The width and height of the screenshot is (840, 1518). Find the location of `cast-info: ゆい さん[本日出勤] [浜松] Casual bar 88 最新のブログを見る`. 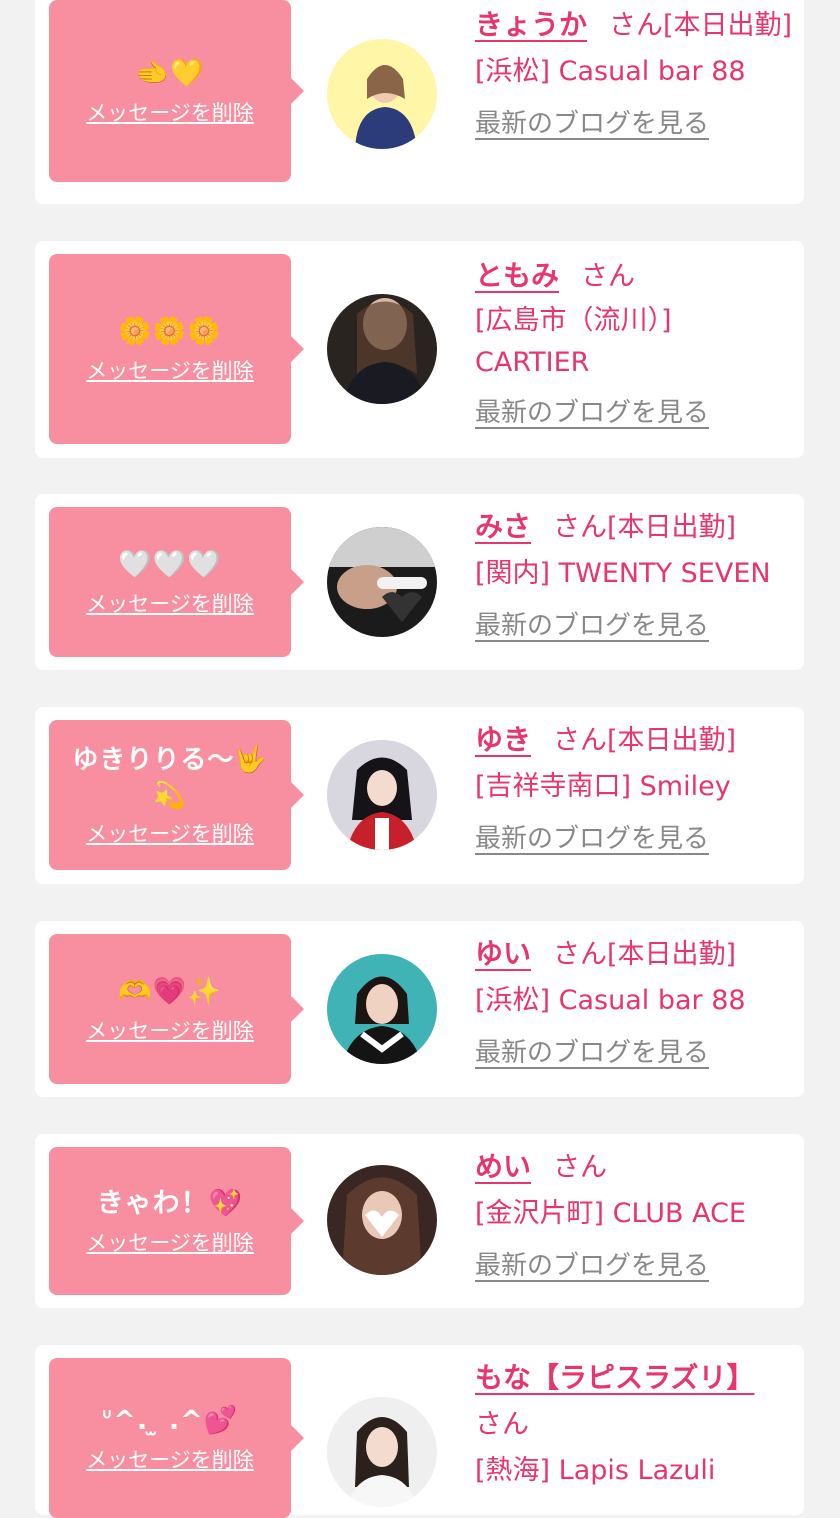

cast-info: ゆい さん[本日出勤] [浜松] Casual bar 88 最新のブログを見る is located at coordinates (636, 1003).